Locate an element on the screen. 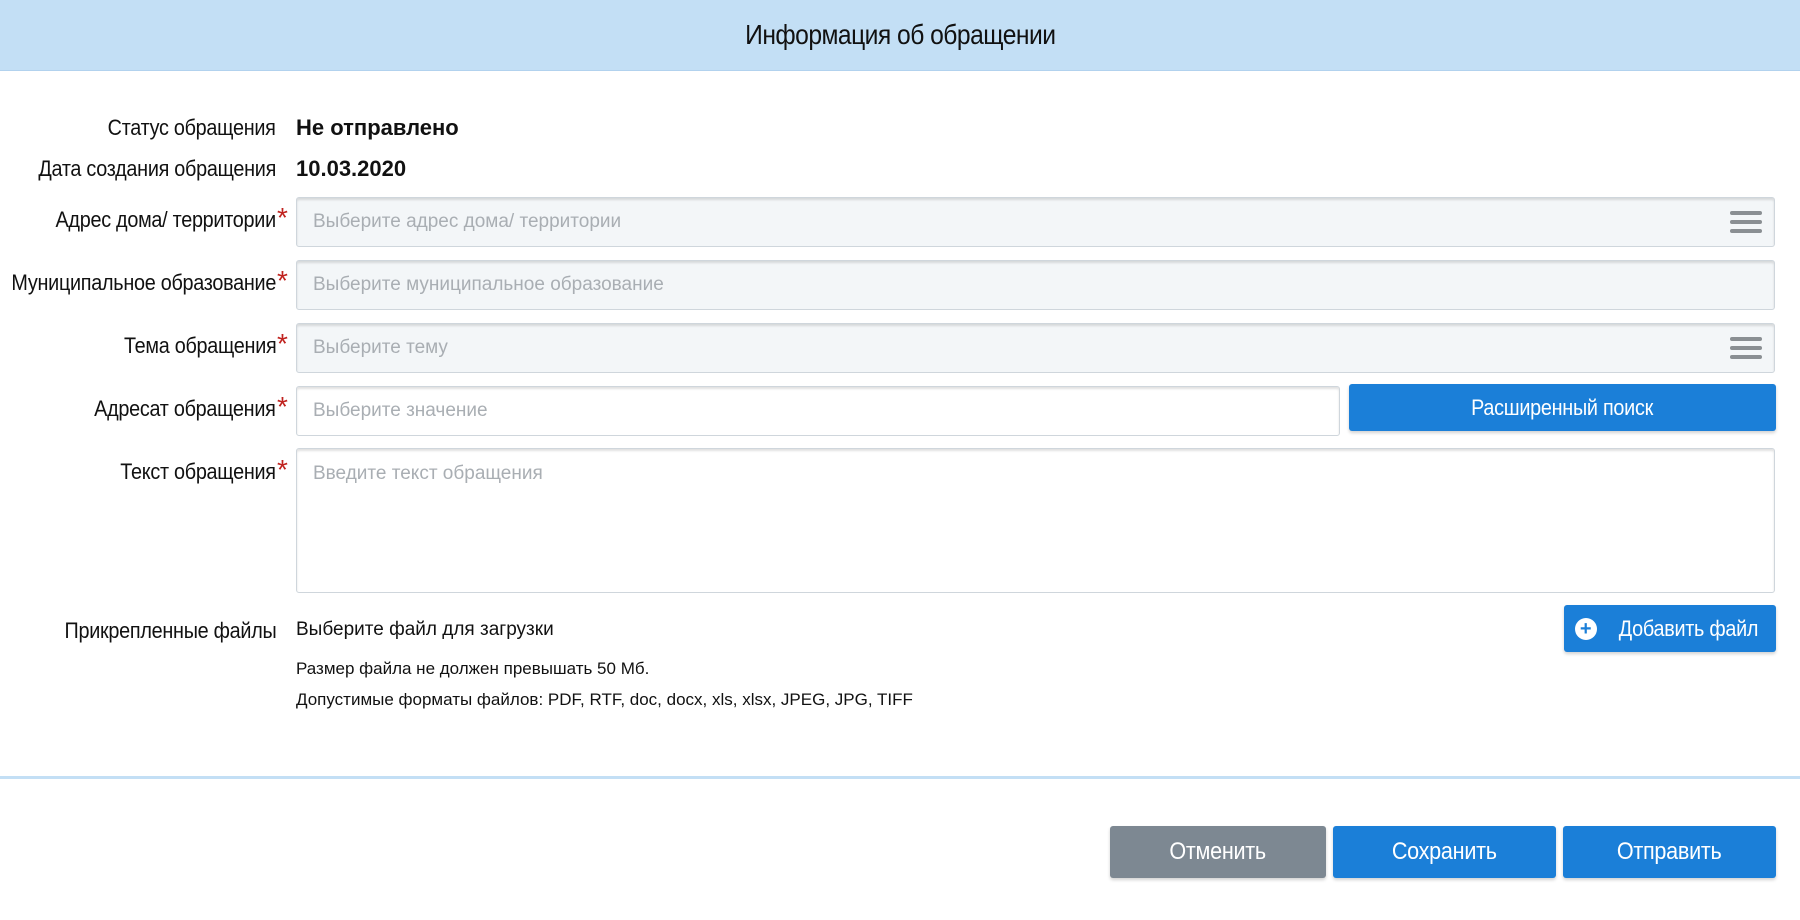 Image resolution: width=1800 pixels, height=920 pixels. topic-placeholder: Выберите тему is located at coordinates (380, 347).